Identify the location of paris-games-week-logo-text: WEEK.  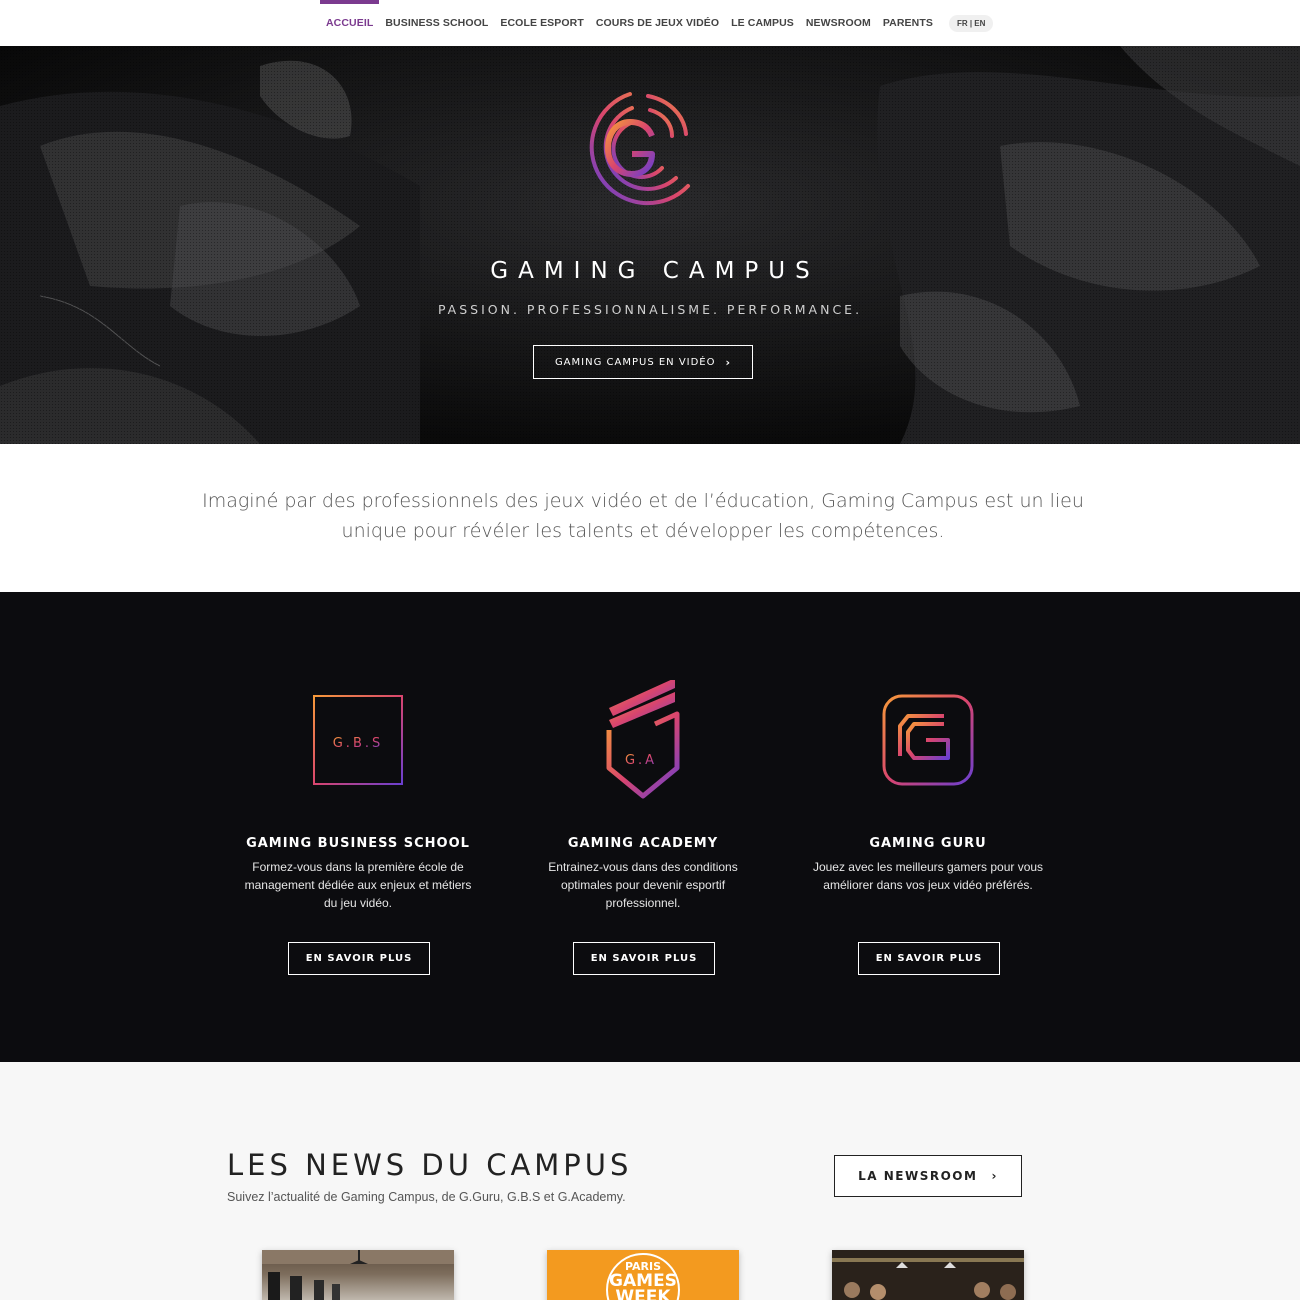
(643, 1293).